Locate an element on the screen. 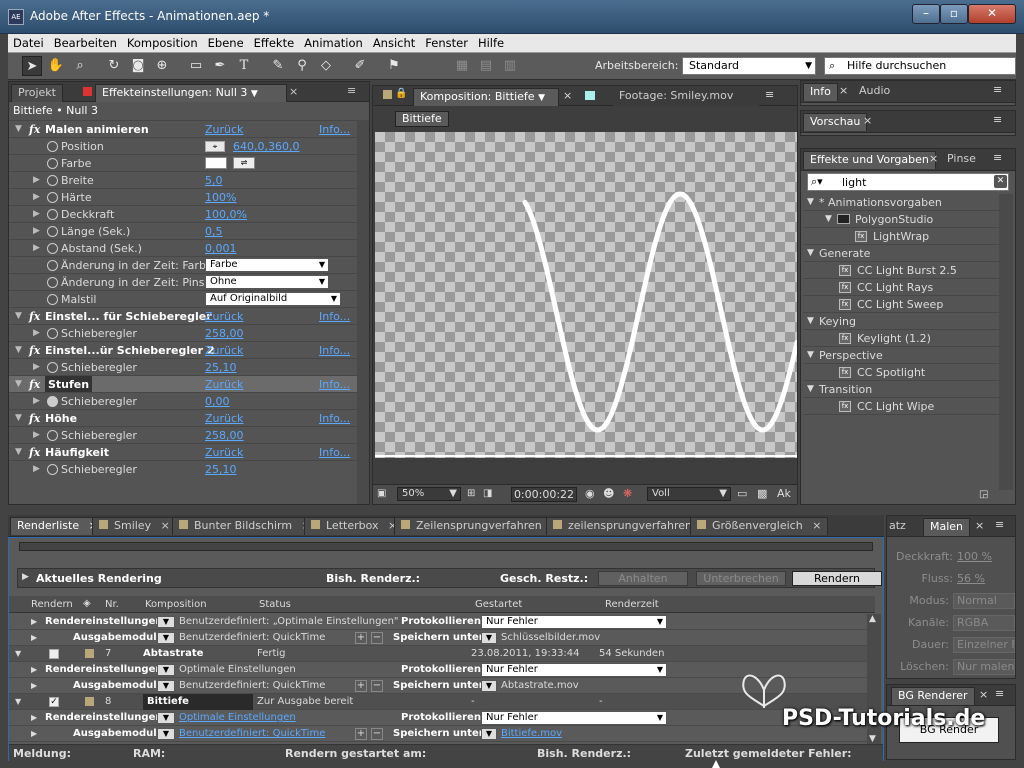 The image size is (1024, 768). stop-button: Unterbrechen is located at coordinates (741, 578).